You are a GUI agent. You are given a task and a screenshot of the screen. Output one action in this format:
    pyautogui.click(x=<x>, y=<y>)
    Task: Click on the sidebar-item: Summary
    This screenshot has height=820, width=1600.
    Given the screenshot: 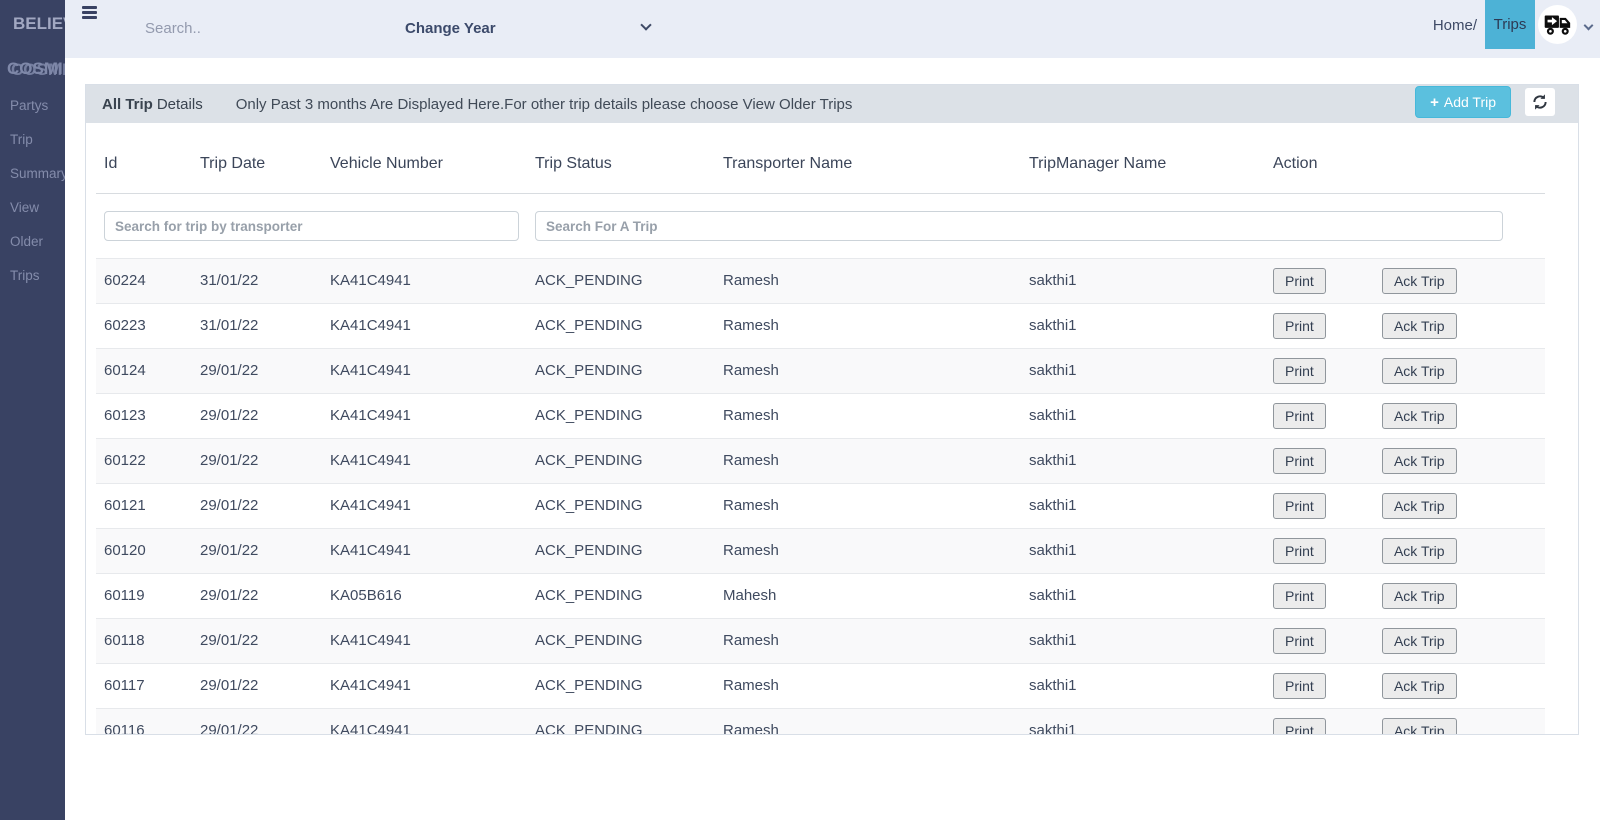 What is the action you would take?
    pyautogui.click(x=32, y=174)
    